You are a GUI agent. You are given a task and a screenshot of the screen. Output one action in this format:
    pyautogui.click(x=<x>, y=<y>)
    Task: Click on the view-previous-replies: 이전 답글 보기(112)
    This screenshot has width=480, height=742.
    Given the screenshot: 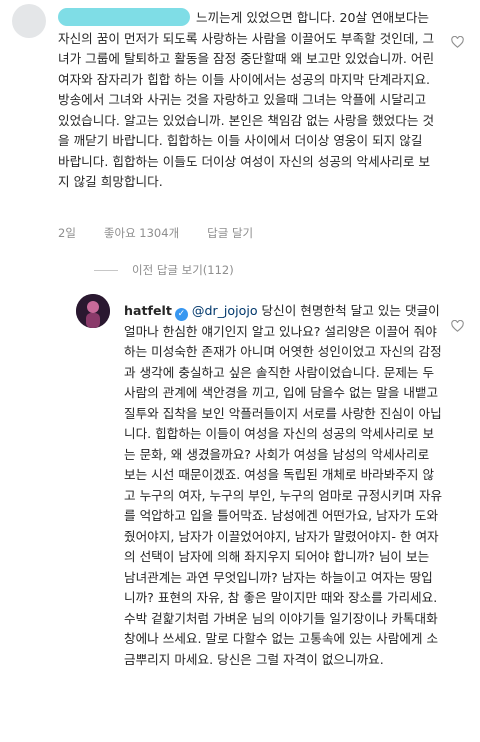 What is the action you would take?
    pyautogui.click(x=164, y=270)
    